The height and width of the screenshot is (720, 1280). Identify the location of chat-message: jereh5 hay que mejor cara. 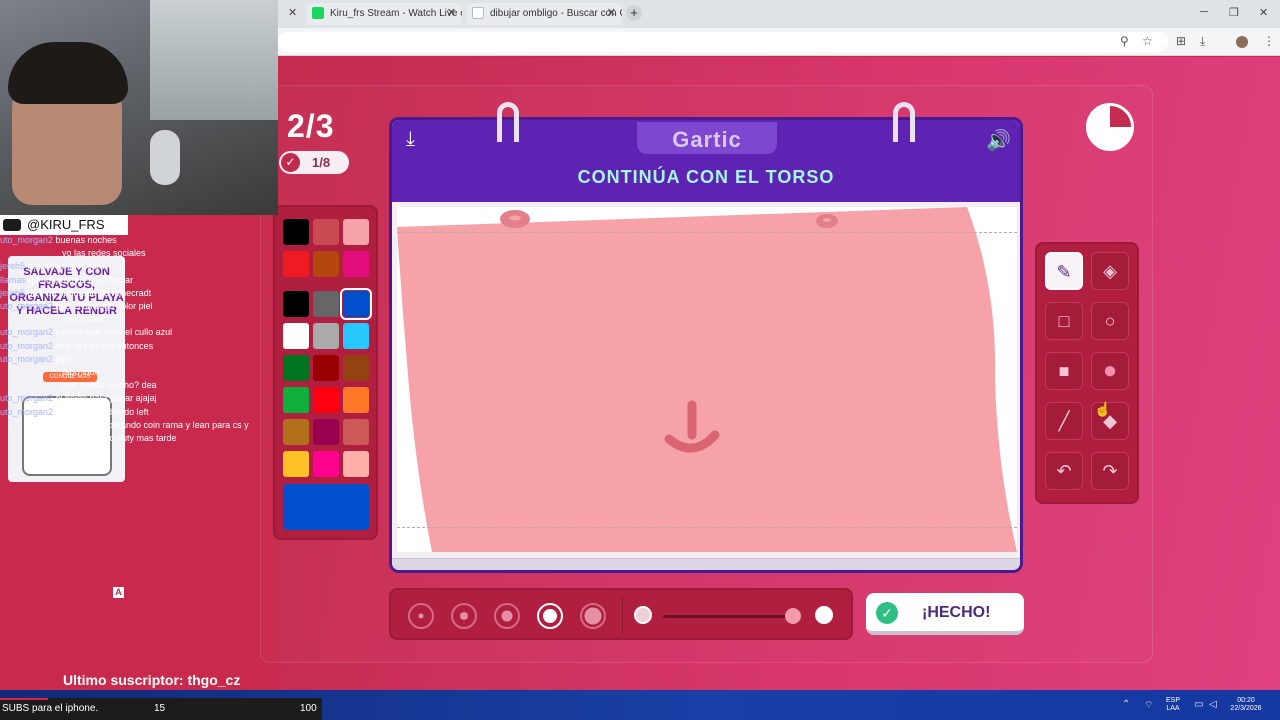
(52, 266).